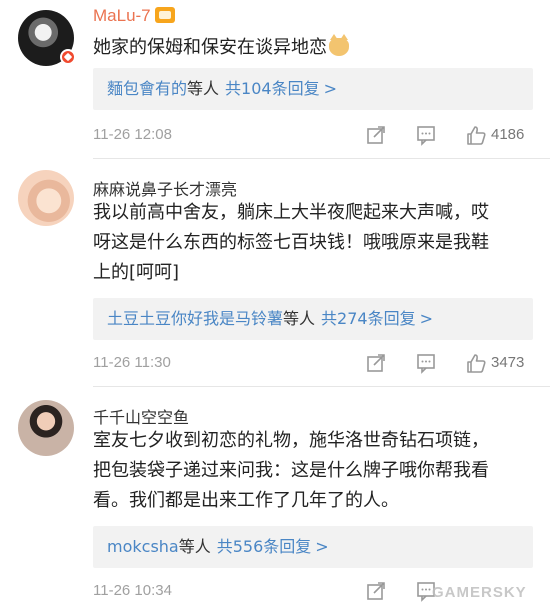 This screenshot has height=607, width=550. Describe the element at coordinates (272, 88) in the screenshot. I see `reply-count-link: 共104条回复` at that location.